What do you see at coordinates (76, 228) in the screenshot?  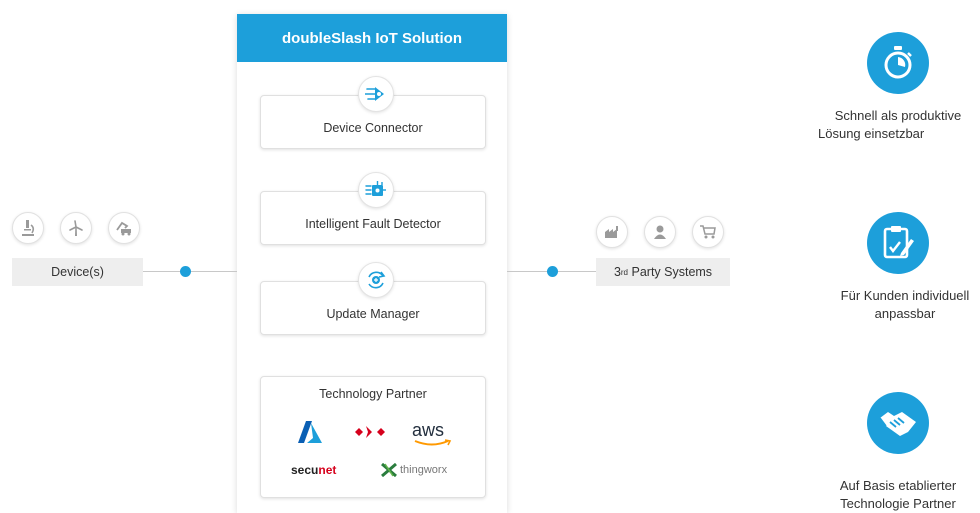 I see `wind-turbine-icon` at bounding box center [76, 228].